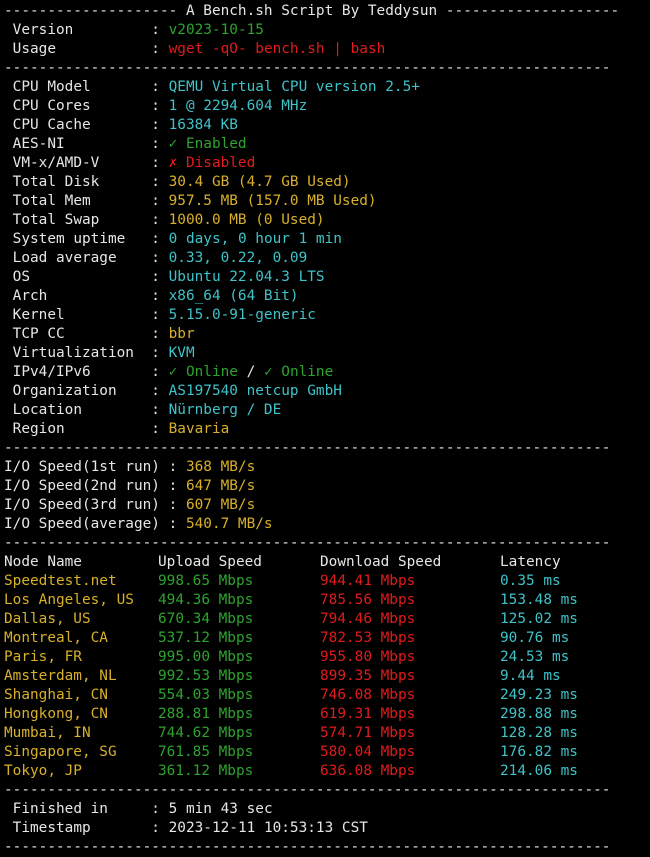 Image resolution: width=650 pixels, height=857 pixels. Describe the element at coordinates (60, 752) in the screenshot. I see `node-name: Singapore, SG` at that location.